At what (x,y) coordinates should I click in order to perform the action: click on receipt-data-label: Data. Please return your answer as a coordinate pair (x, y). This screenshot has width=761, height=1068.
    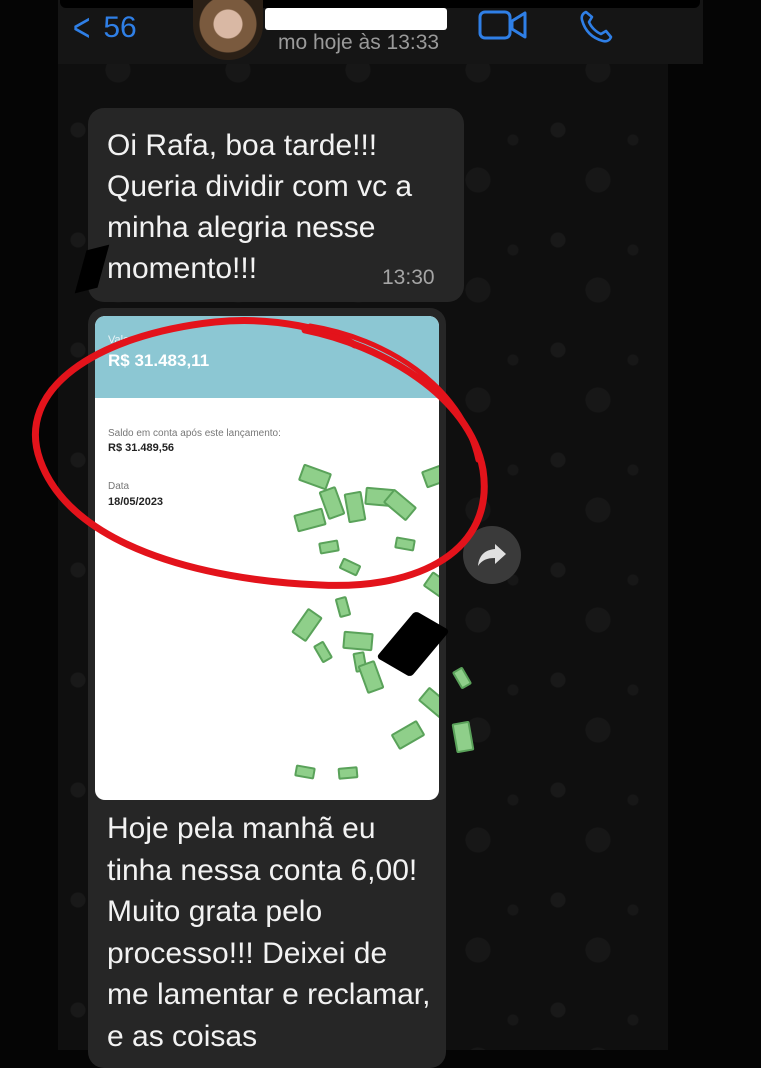
    Looking at the image, I should click on (119, 486).